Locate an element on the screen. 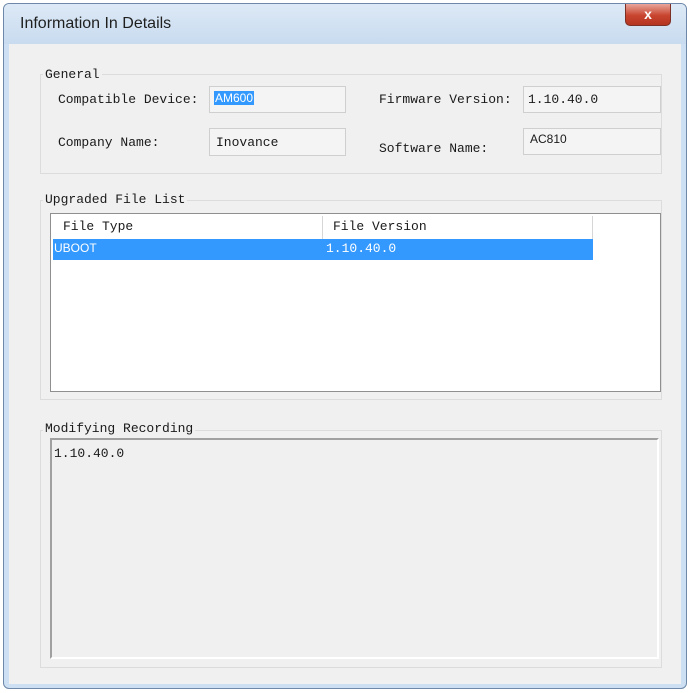 The height and width of the screenshot is (693, 690). firmware-version-value: 1.10.40.0 is located at coordinates (563, 99).